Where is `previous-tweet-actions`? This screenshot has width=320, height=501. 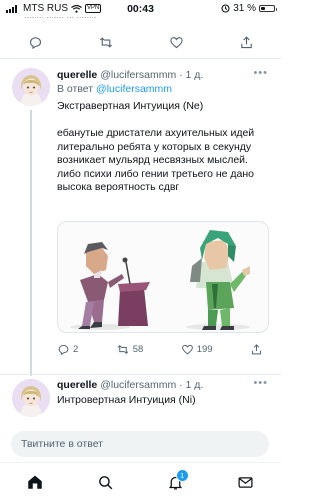 previous-tweet-actions is located at coordinates (140, 42).